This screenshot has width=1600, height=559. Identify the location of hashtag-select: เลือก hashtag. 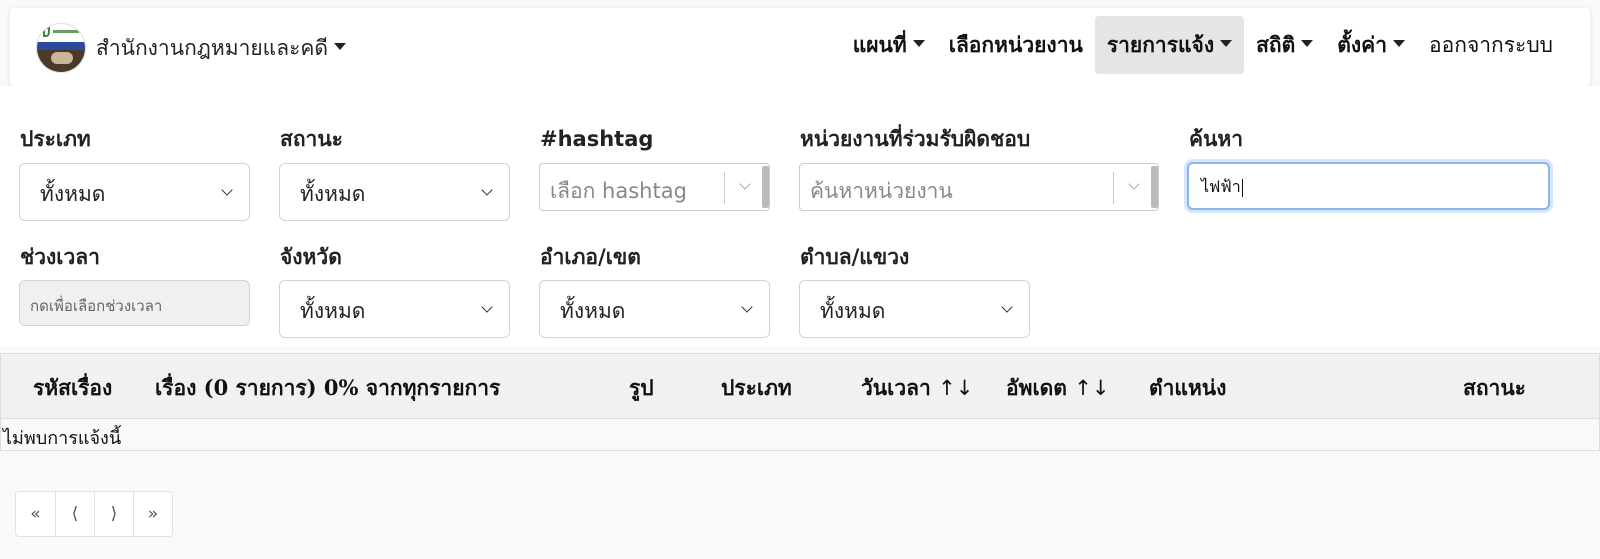
(654, 187).